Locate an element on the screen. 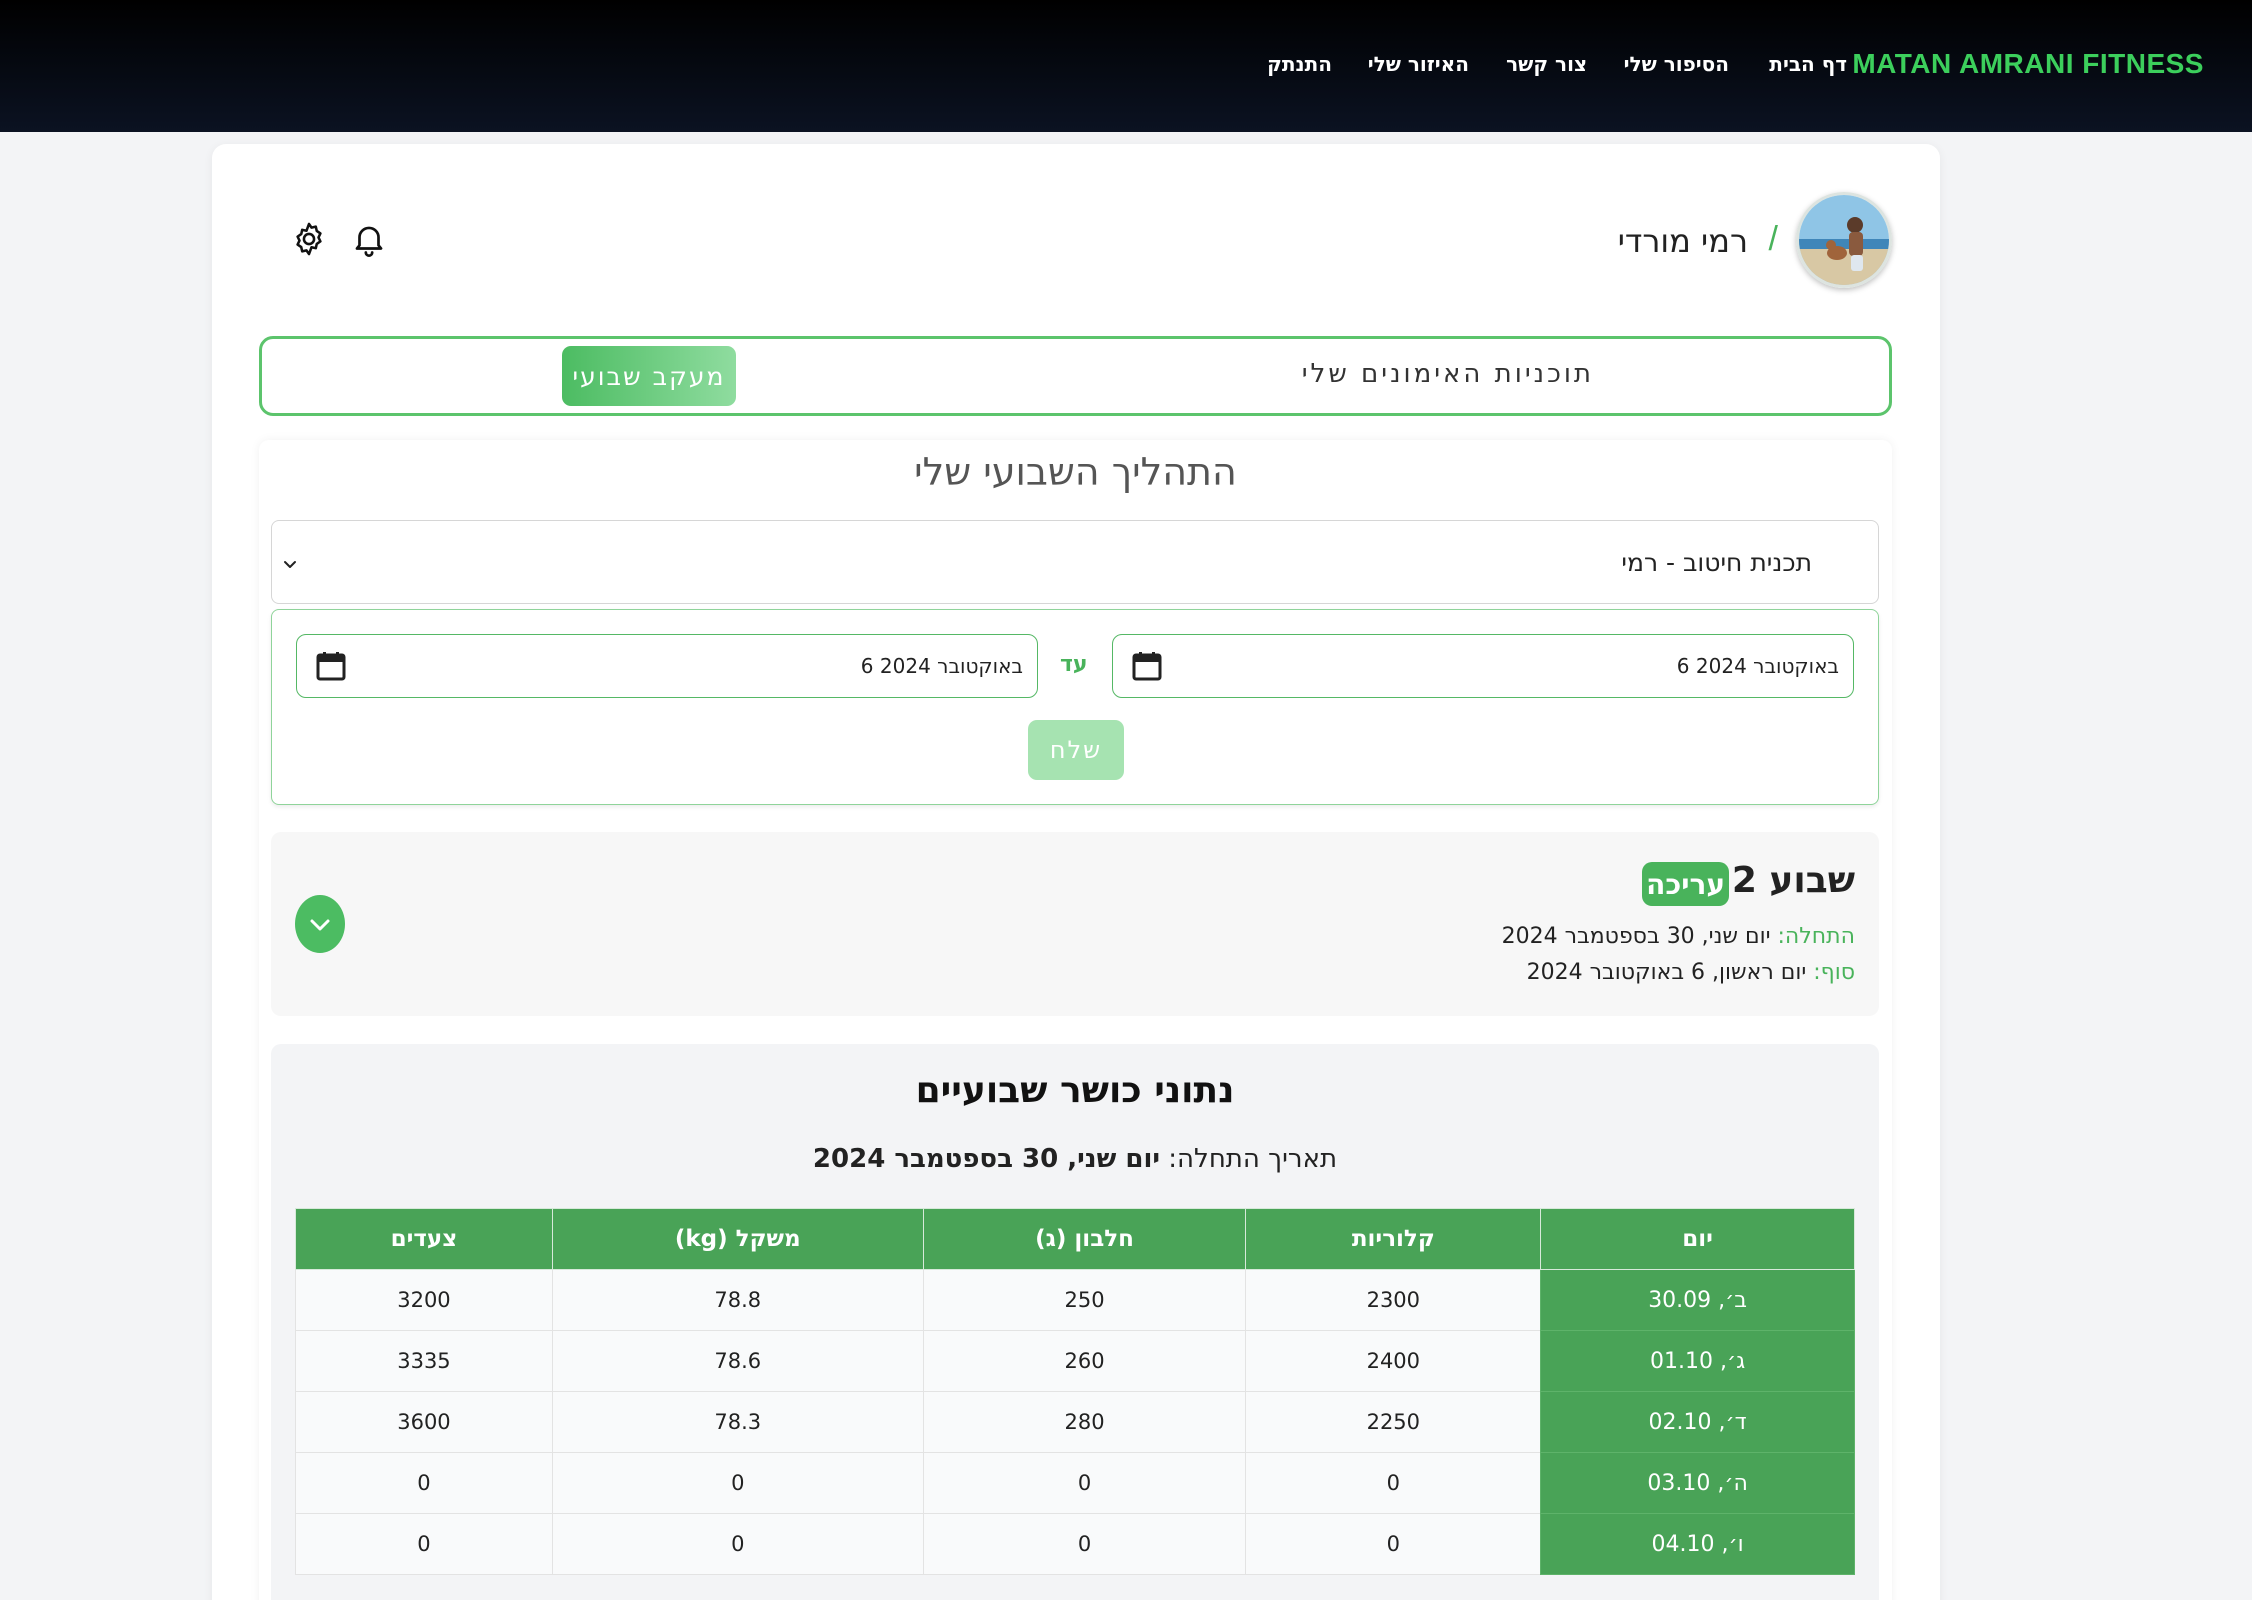 Image resolution: width=2252 pixels, height=1600 pixels. protein-cell: 250 is located at coordinates (1084, 1300).